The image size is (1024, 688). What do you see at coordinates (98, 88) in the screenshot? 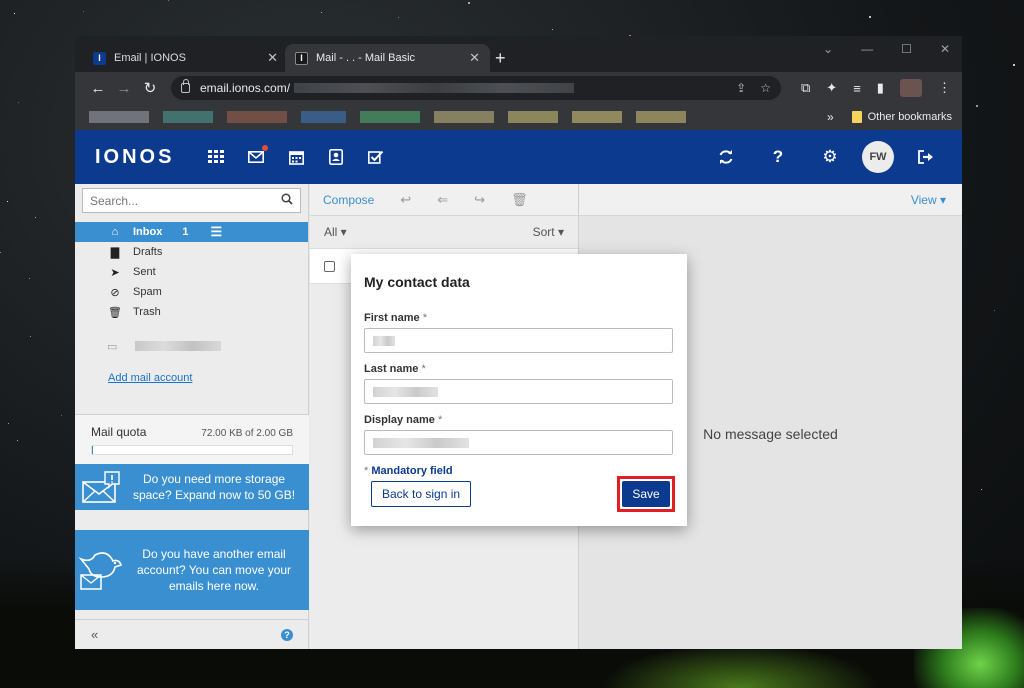
I see `back-arrow-icon: ←` at bounding box center [98, 88].